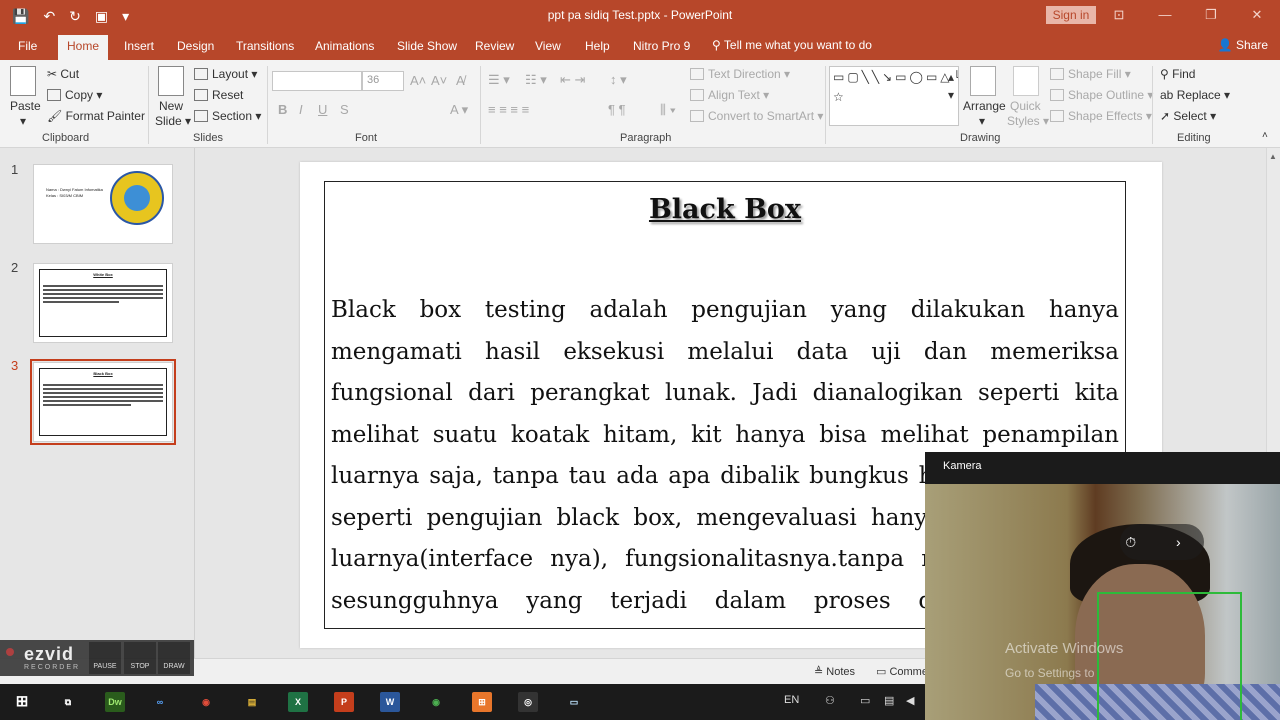 This screenshot has height=720, width=1280. What do you see at coordinates (25, 106) in the screenshot?
I see `paste-button: Paste` at bounding box center [25, 106].